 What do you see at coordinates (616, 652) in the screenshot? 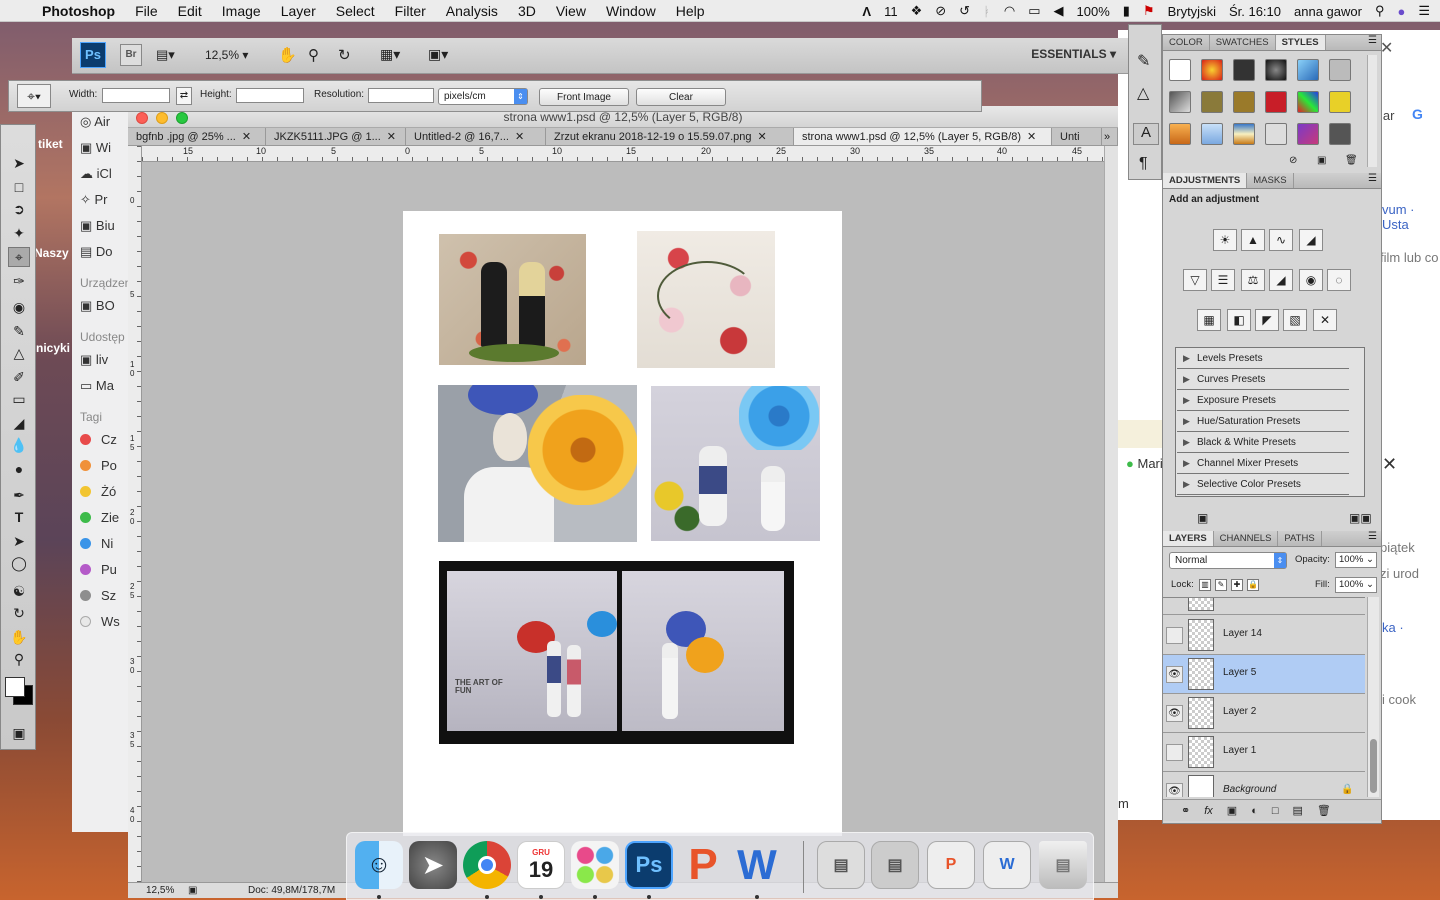
I see `photo-shop-window: THE ART OF FUN` at bounding box center [616, 652].